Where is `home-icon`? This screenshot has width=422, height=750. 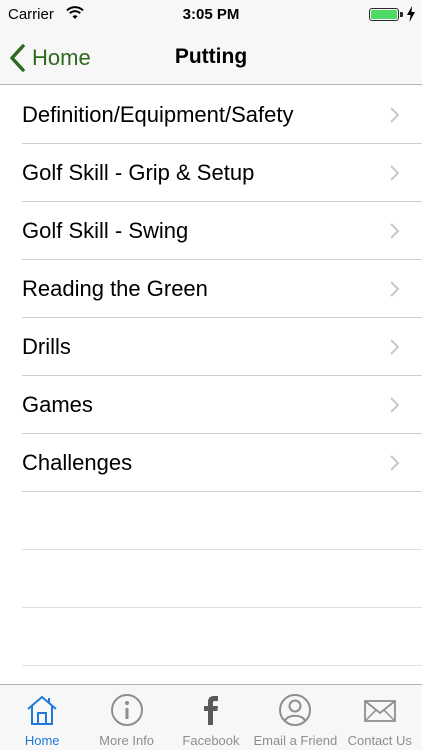
home-icon is located at coordinates (42, 710).